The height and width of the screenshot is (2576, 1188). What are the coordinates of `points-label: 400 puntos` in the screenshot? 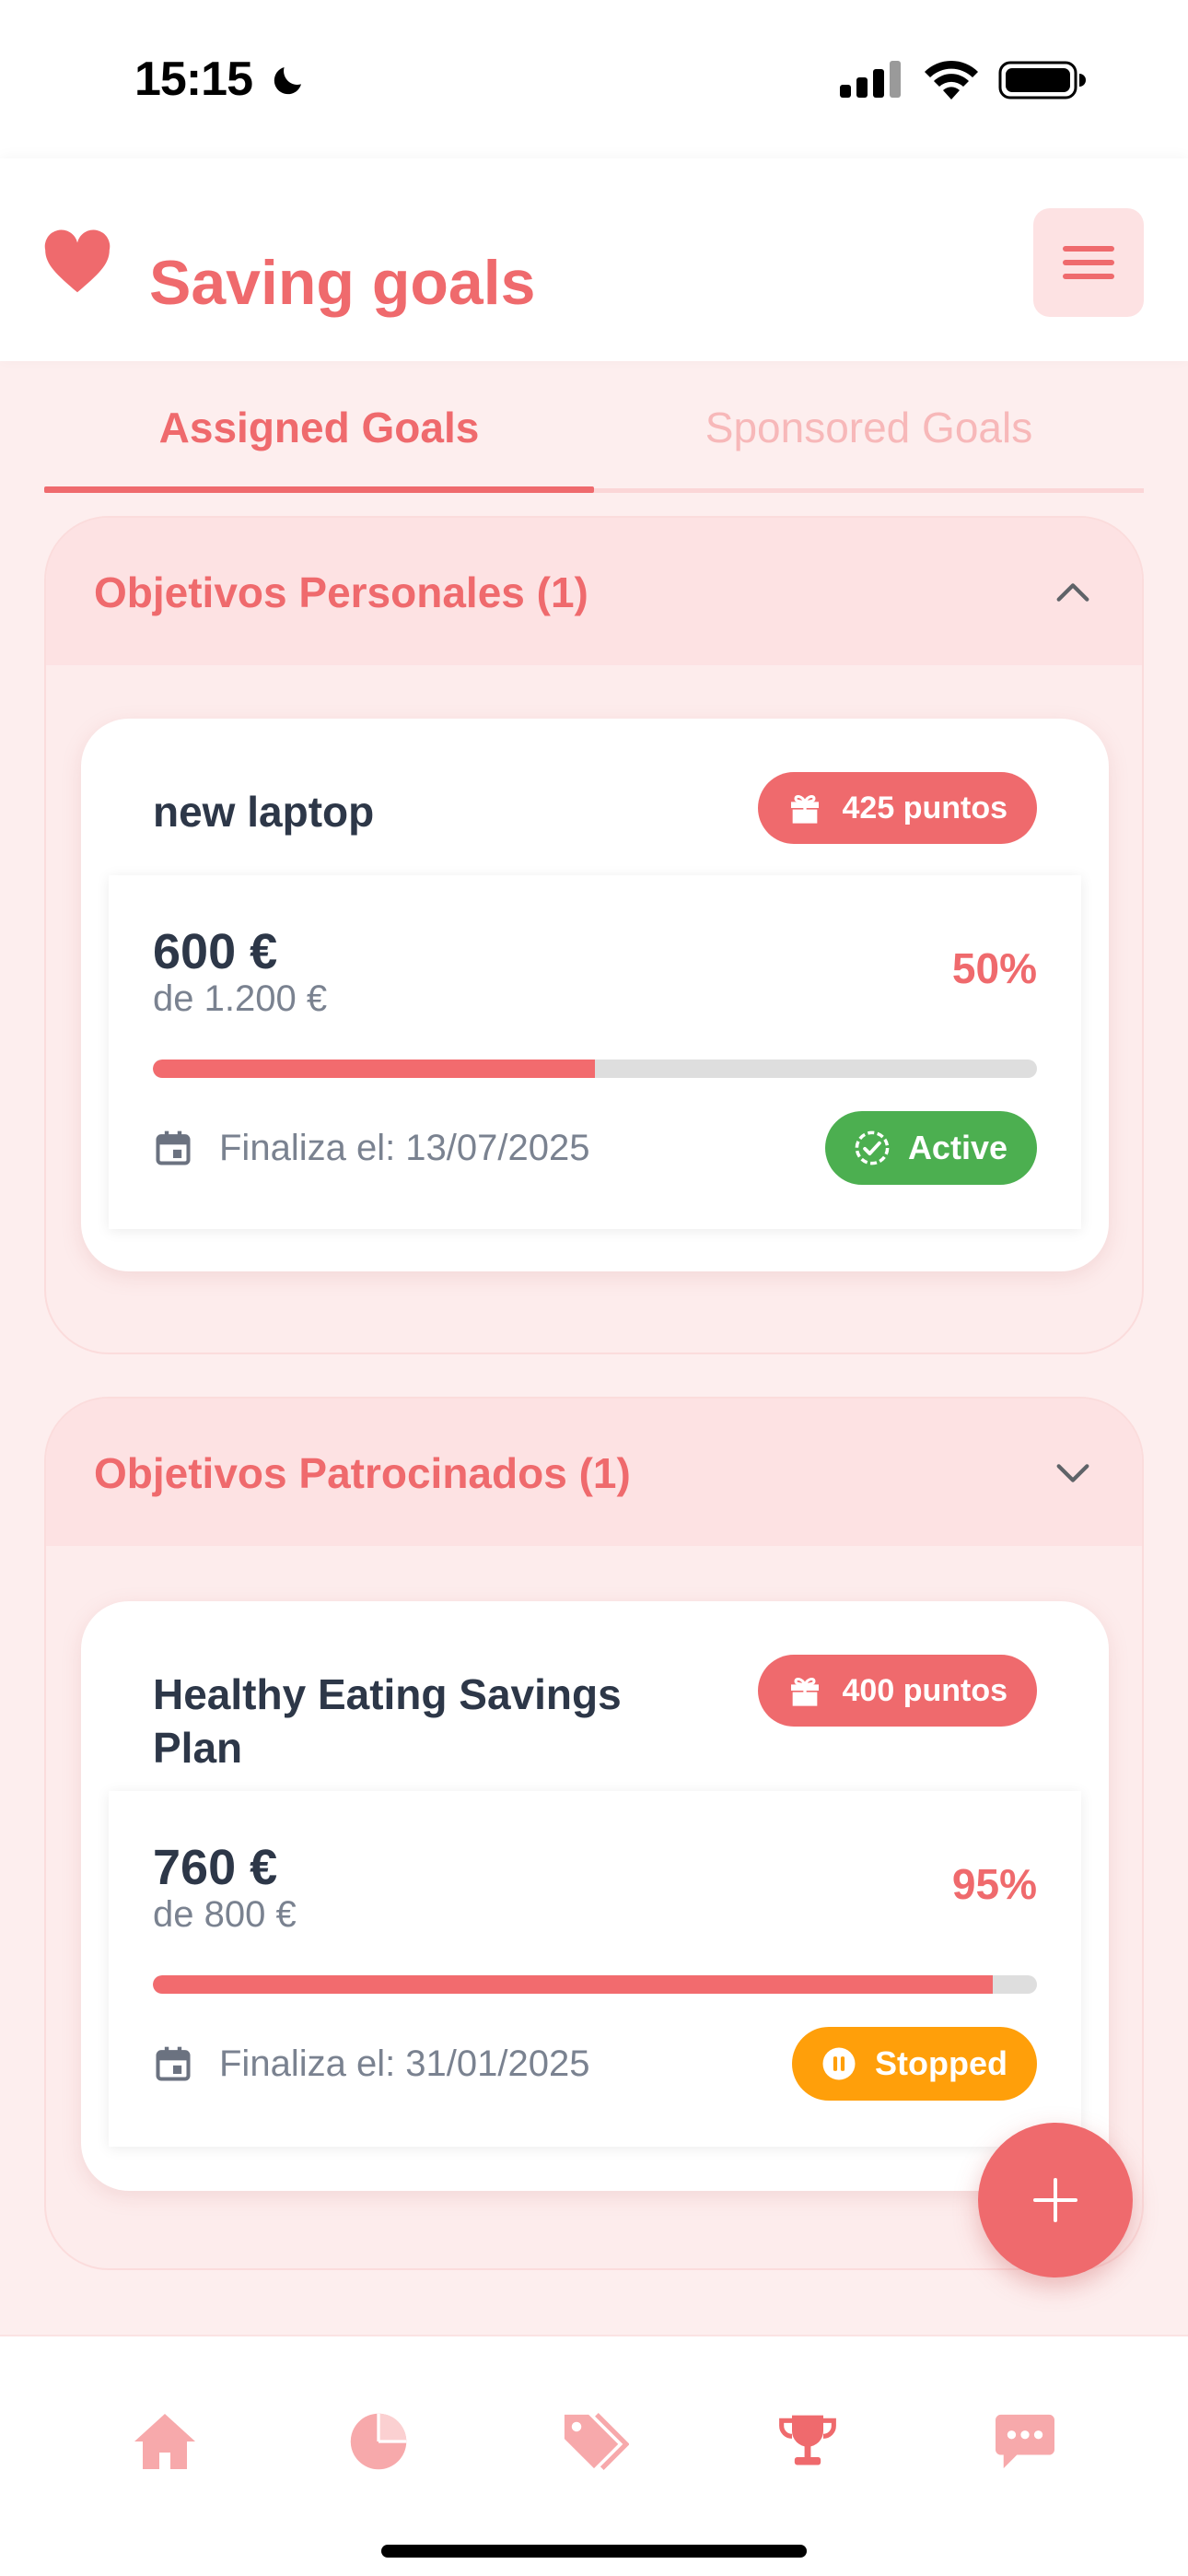 It's located at (924, 1690).